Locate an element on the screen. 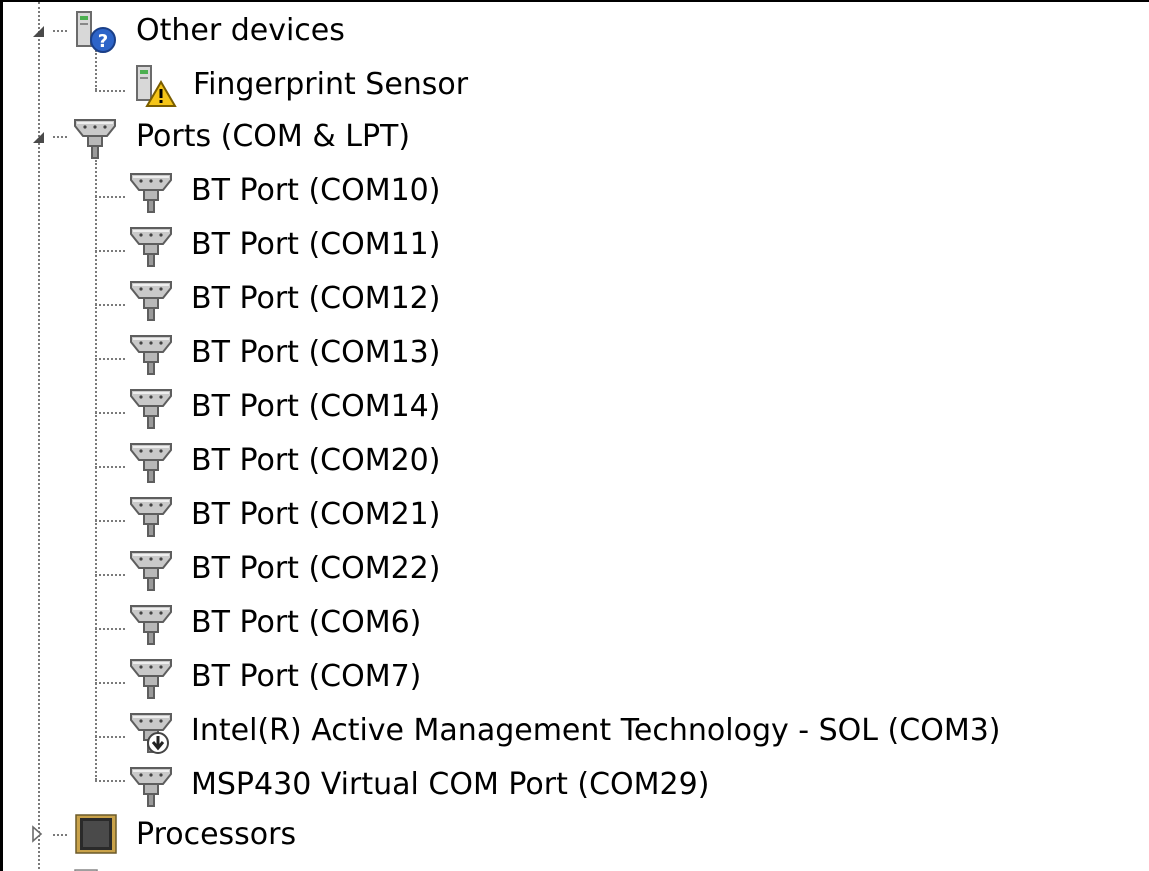  tree-item-label: MSP430 Virtual COM Port (COM29) is located at coordinates (450, 784).